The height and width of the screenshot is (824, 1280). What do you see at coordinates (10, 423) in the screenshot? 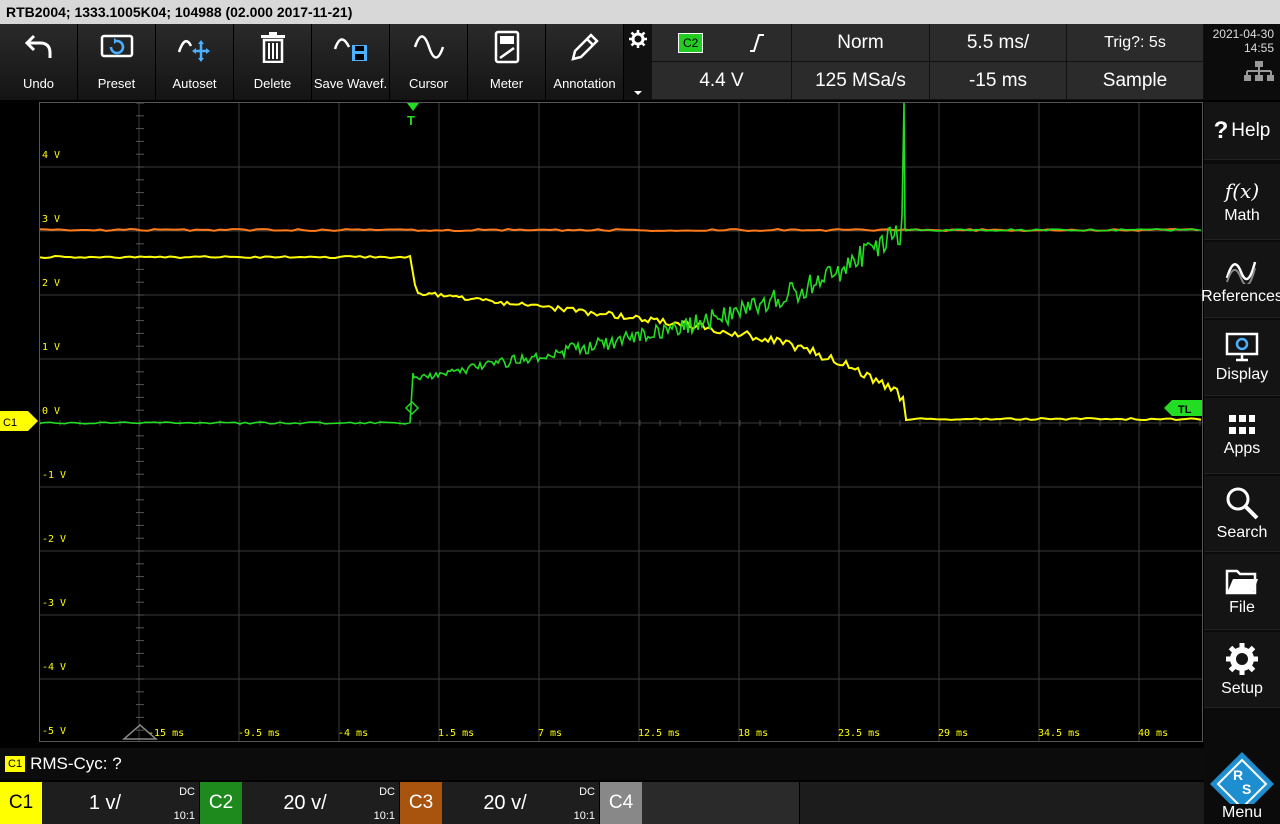
I see `c1-marker-label: C1` at bounding box center [10, 423].